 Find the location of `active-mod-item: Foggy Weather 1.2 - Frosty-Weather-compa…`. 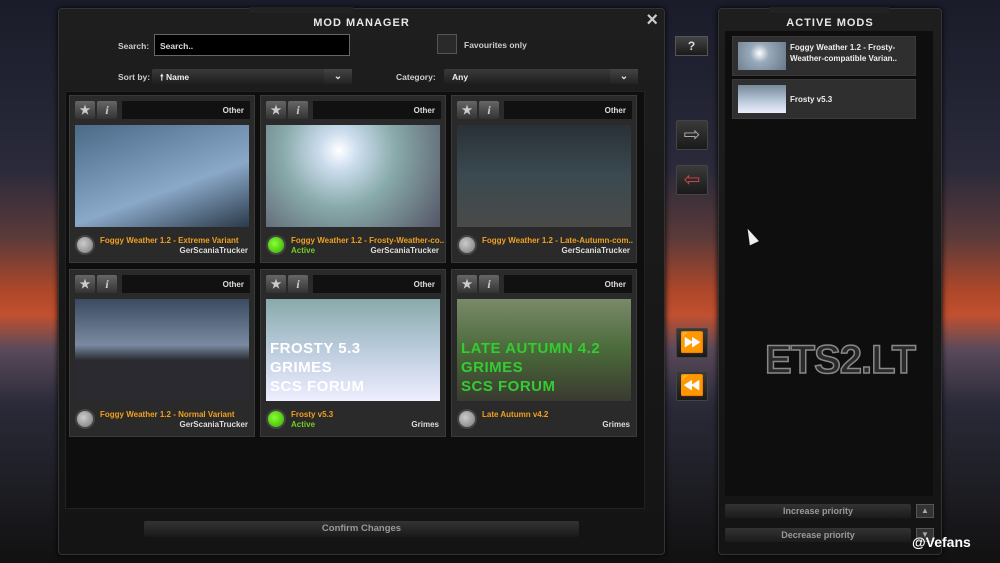

active-mod-item: Foggy Weather 1.2 - Frosty-Weather-compa… is located at coordinates (824, 56).